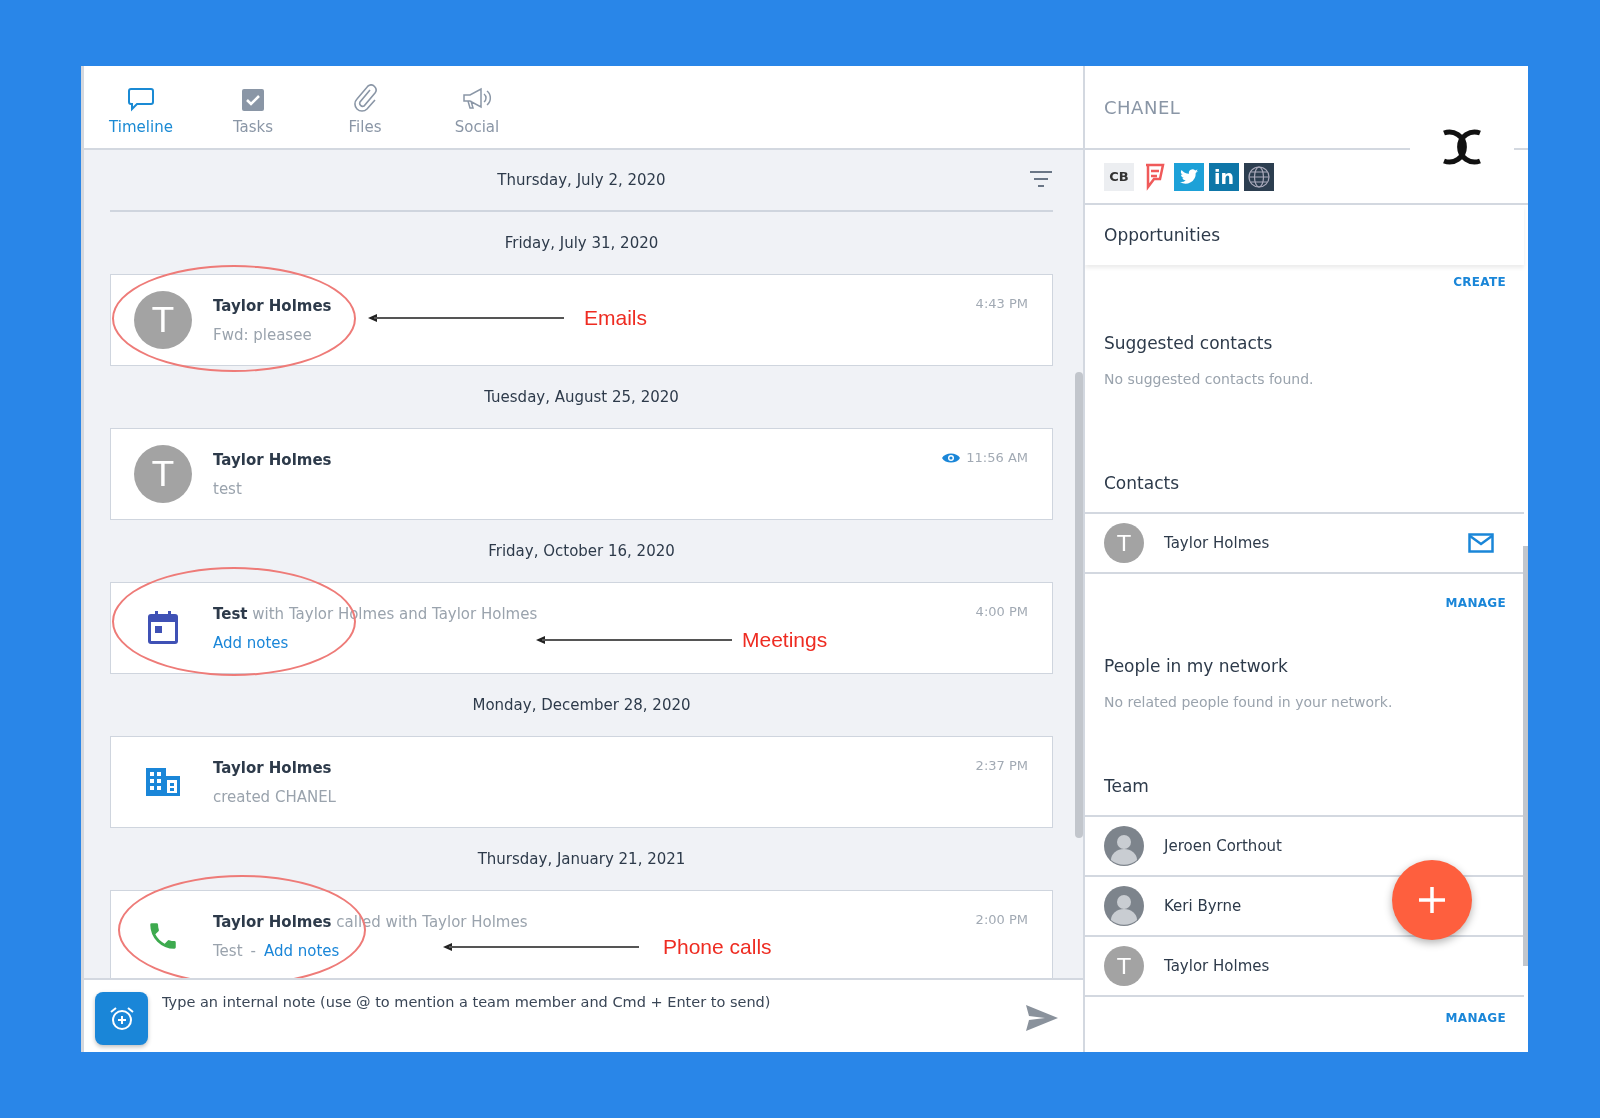  Describe the element at coordinates (1126, 786) in the screenshot. I see `section-title: Team` at that location.